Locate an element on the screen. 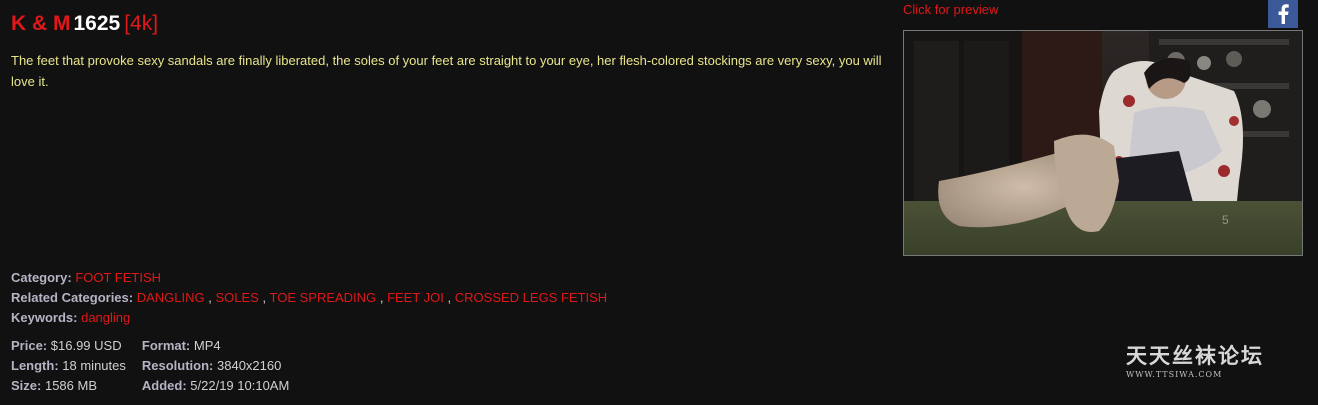  site-watermark: 天天丝袜论坛 WWW.TTSIWA.COM is located at coordinates (1195, 361).